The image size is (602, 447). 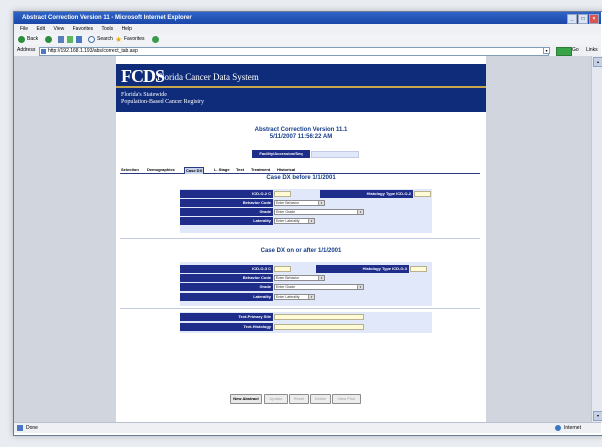 What do you see at coordinates (93, 51) in the screenshot?
I see `address-url: http://192.168.1.193/abs/correct_tab.asp` at bounding box center [93, 51].